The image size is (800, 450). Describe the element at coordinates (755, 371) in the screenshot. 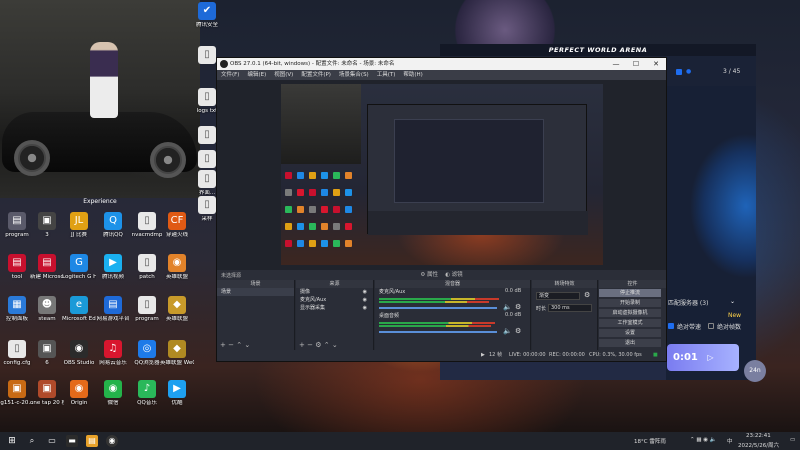

I see `pwa-round-badge: 24n` at that location.